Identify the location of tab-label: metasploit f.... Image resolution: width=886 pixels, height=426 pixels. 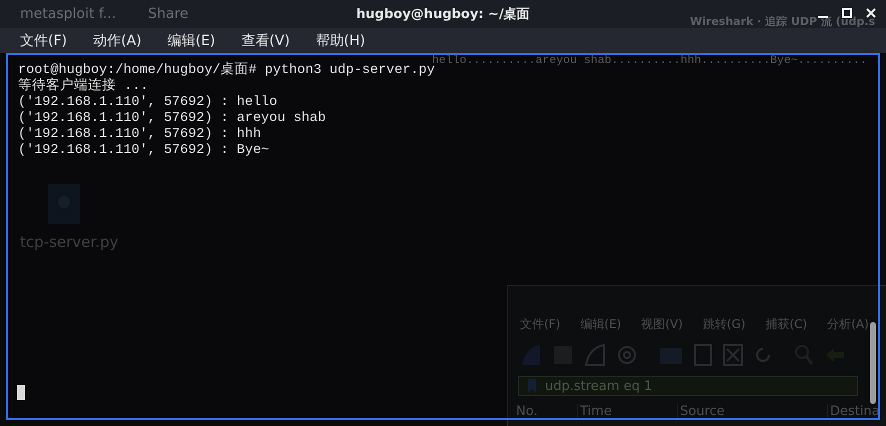
(68, 14).